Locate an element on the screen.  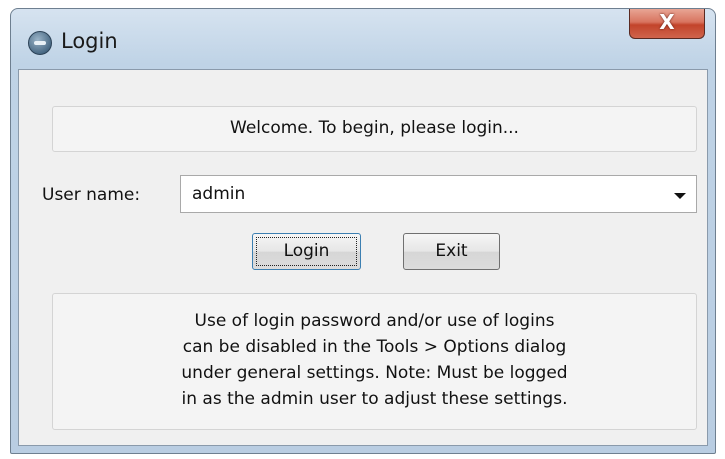
login-button: Login is located at coordinates (306, 251).